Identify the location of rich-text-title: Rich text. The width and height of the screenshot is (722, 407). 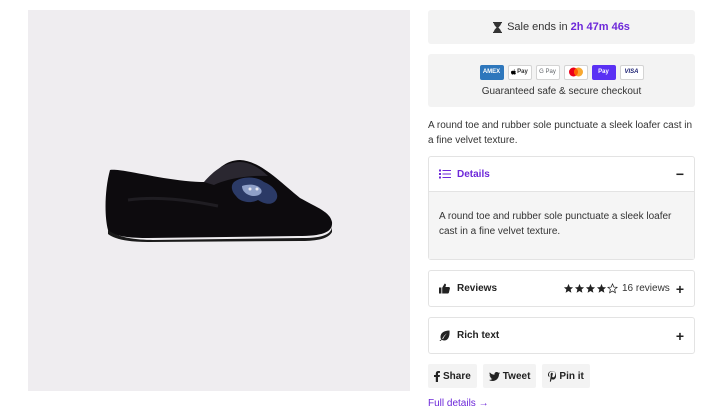
(478, 335).